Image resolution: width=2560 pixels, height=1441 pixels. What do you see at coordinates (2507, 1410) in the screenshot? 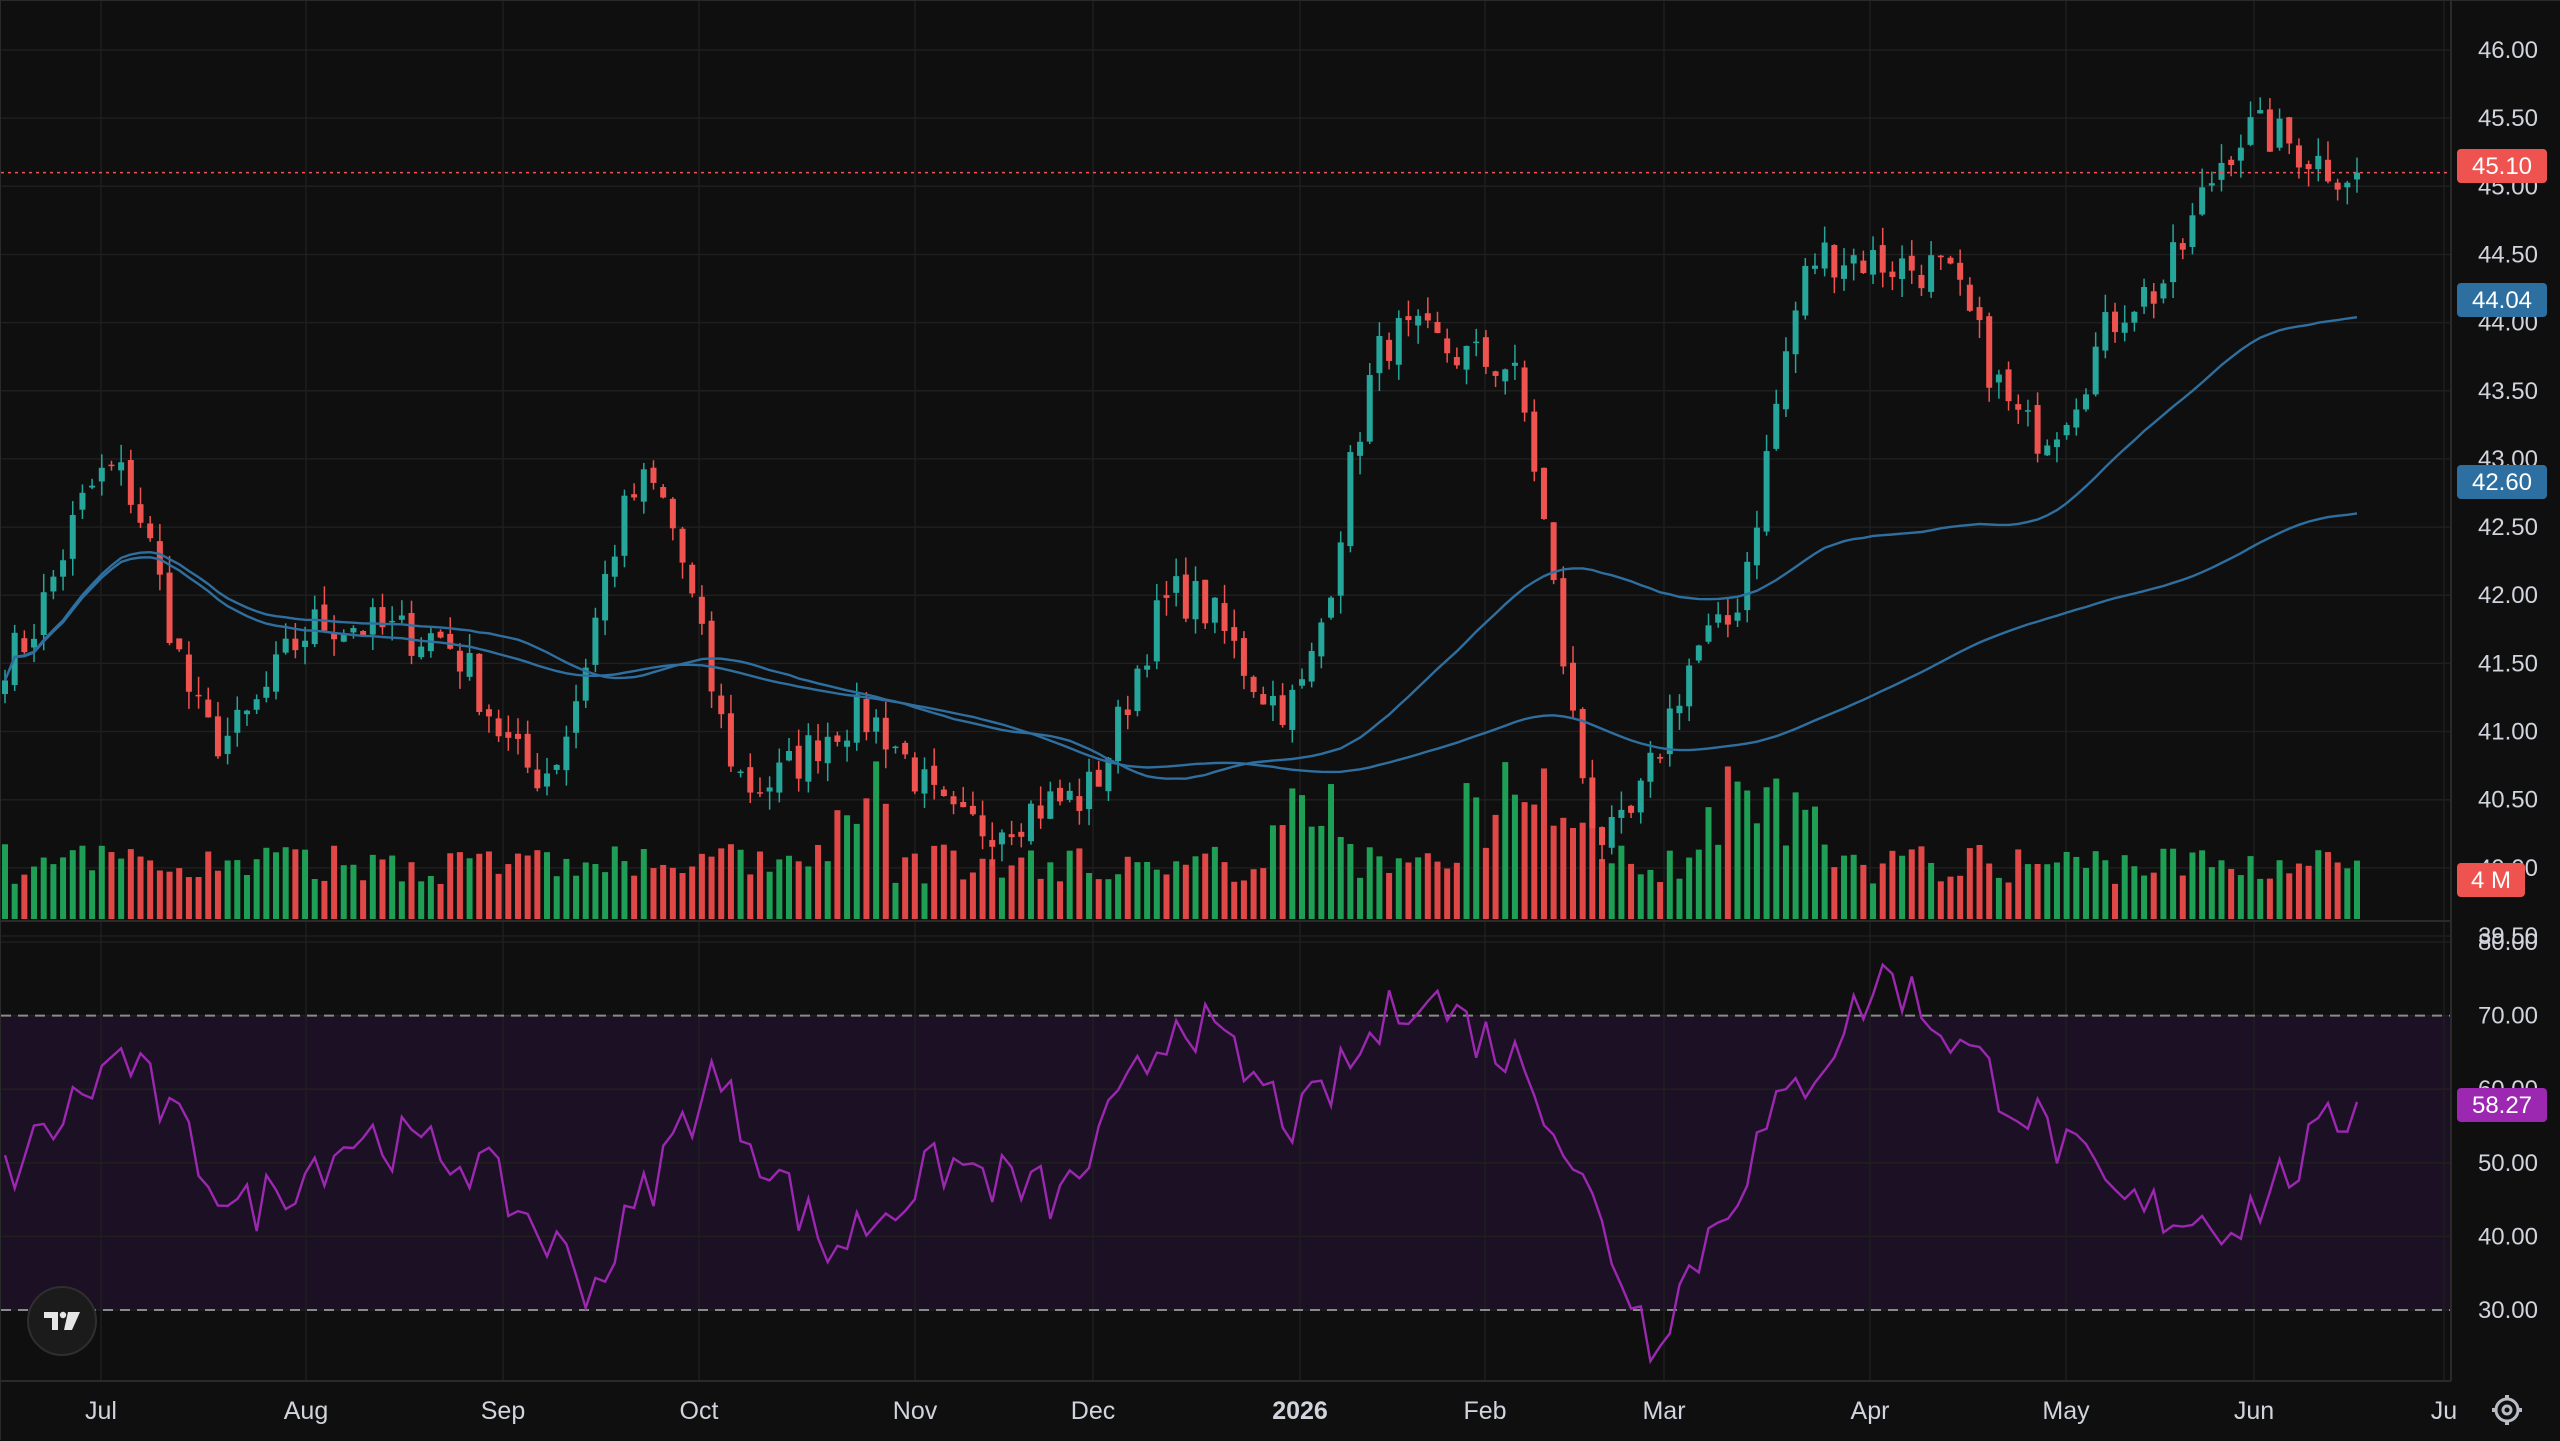
I see `gear-icon` at bounding box center [2507, 1410].